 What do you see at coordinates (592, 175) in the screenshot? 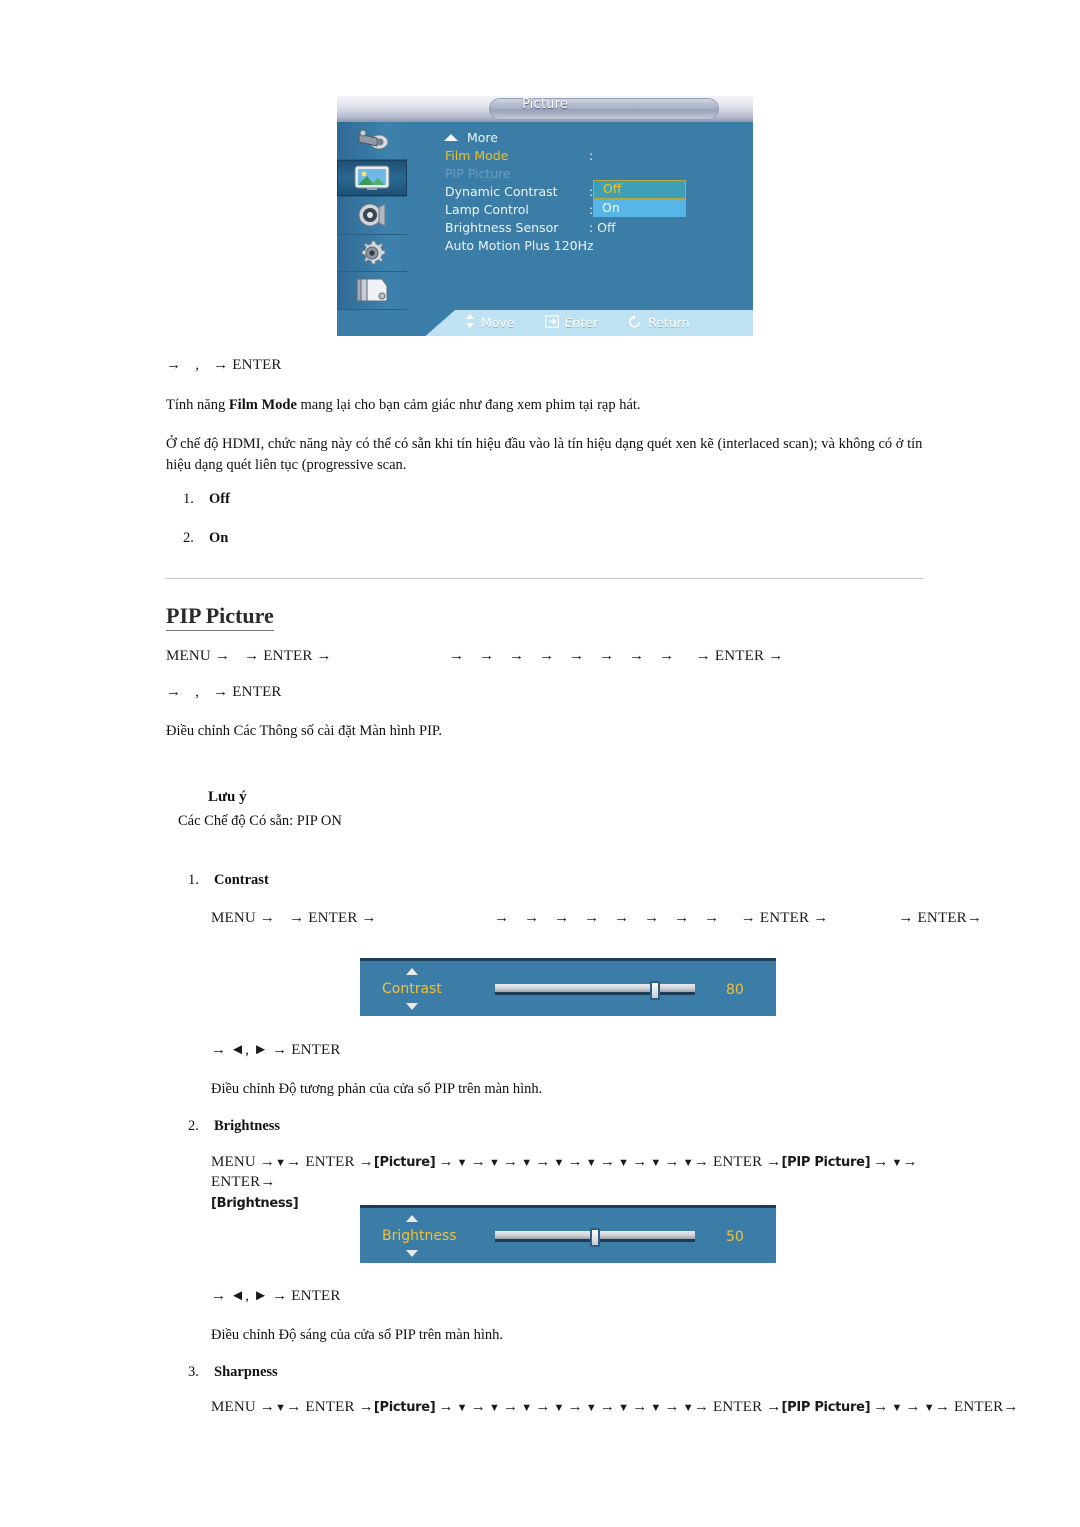
I see `osd-menu-item-pip-picture: PIP Picture` at bounding box center [592, 175].